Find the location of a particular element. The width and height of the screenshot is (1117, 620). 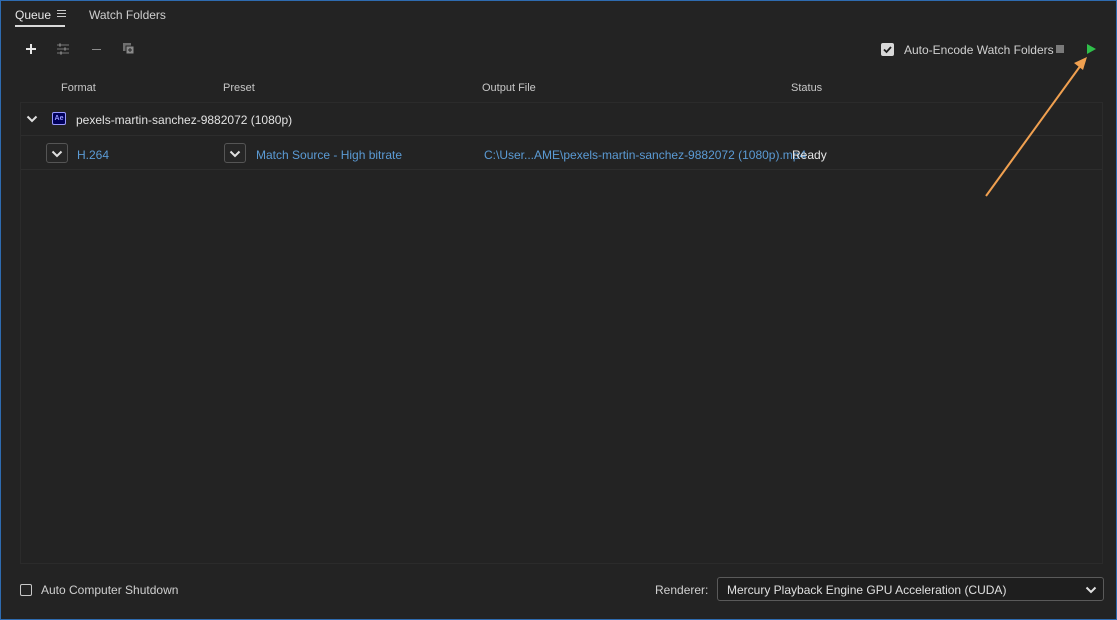

tab-watch-folders: Watch Folders is located at coordinates (127, 15).